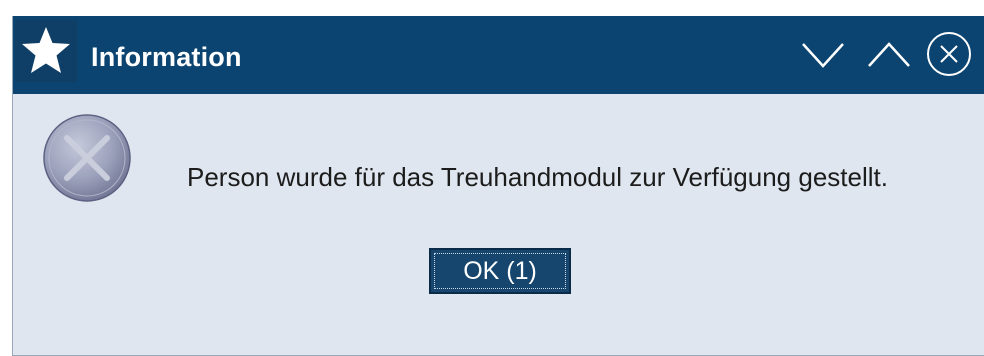  I want to click on chevron-down-icon, so click(823, 55).